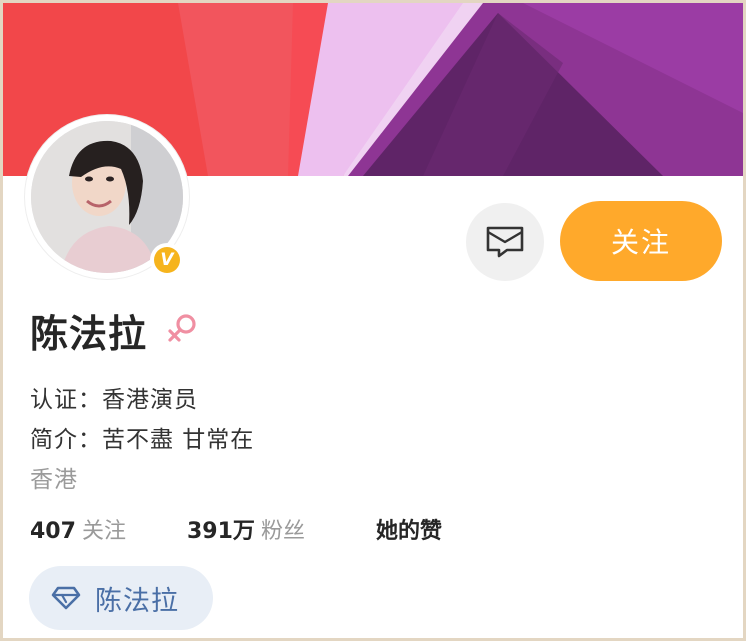 The image size is (746, 641). I want to click on follow-button: 关注, so click(641, 241).